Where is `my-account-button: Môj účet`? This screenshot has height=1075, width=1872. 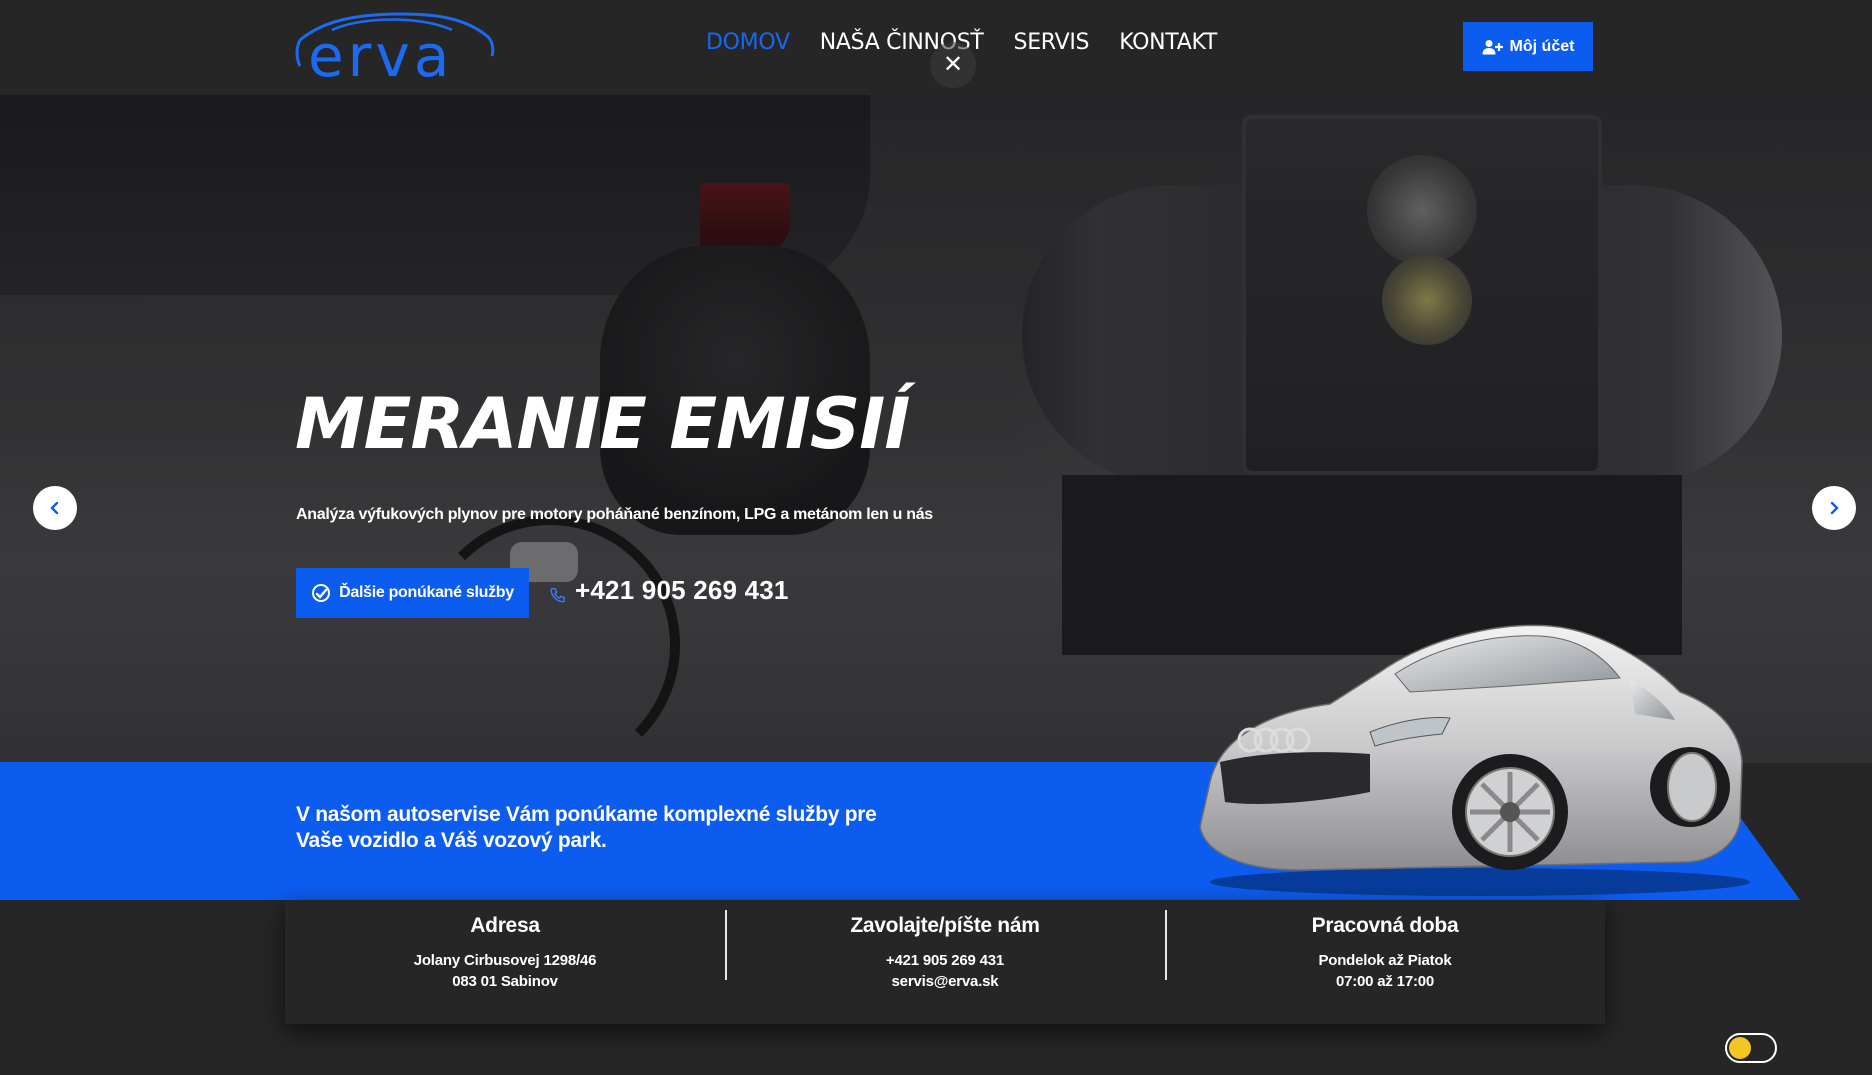 my-account-button: Môj účet is located at coordinates (1528, 46).